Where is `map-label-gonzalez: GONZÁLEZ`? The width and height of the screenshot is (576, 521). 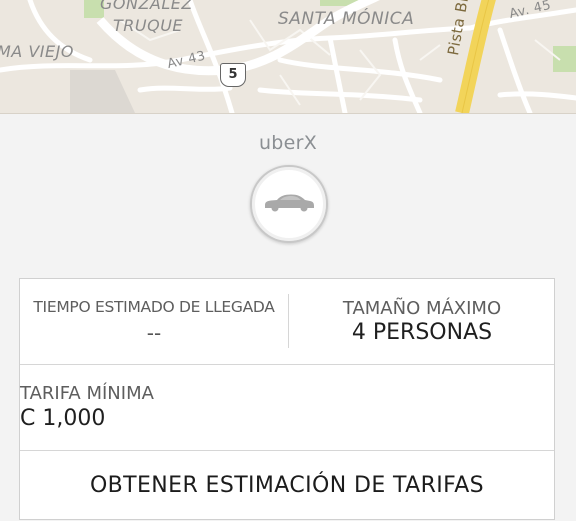 map-label-gonzalez: GONZÁLEZ is located at coordinates (146, 6).